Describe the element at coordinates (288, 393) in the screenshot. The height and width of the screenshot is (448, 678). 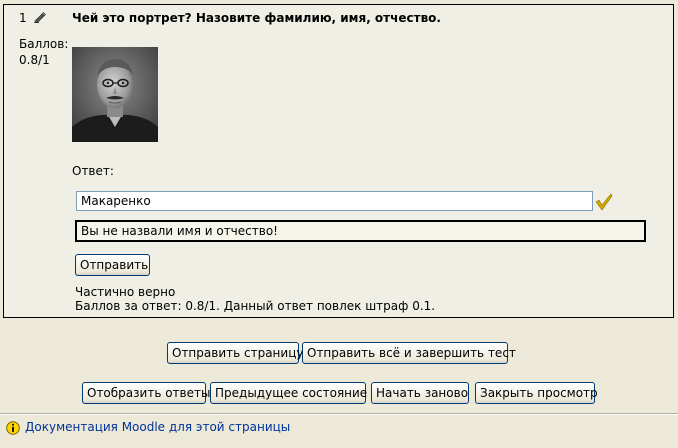
I see `previous-state-button: Предыдущее состояние` at that location.